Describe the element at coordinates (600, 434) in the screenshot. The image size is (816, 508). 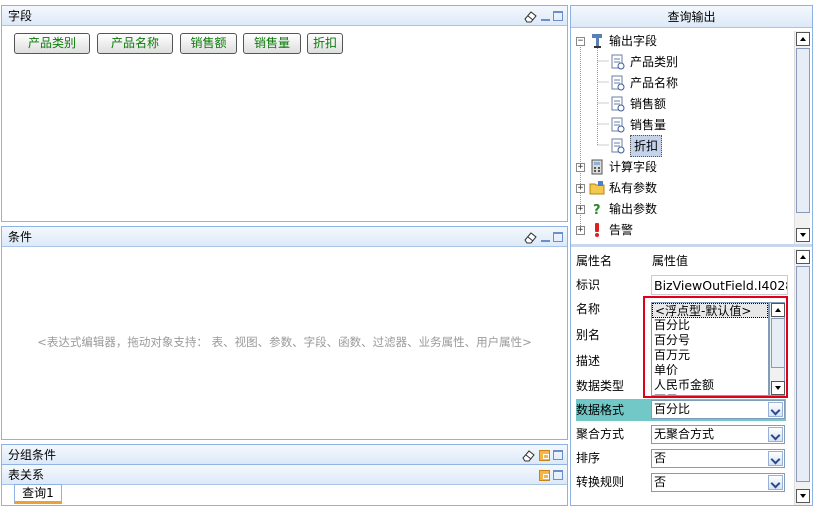
I see `prop-label-aggregate: 聚合方式` at that location.